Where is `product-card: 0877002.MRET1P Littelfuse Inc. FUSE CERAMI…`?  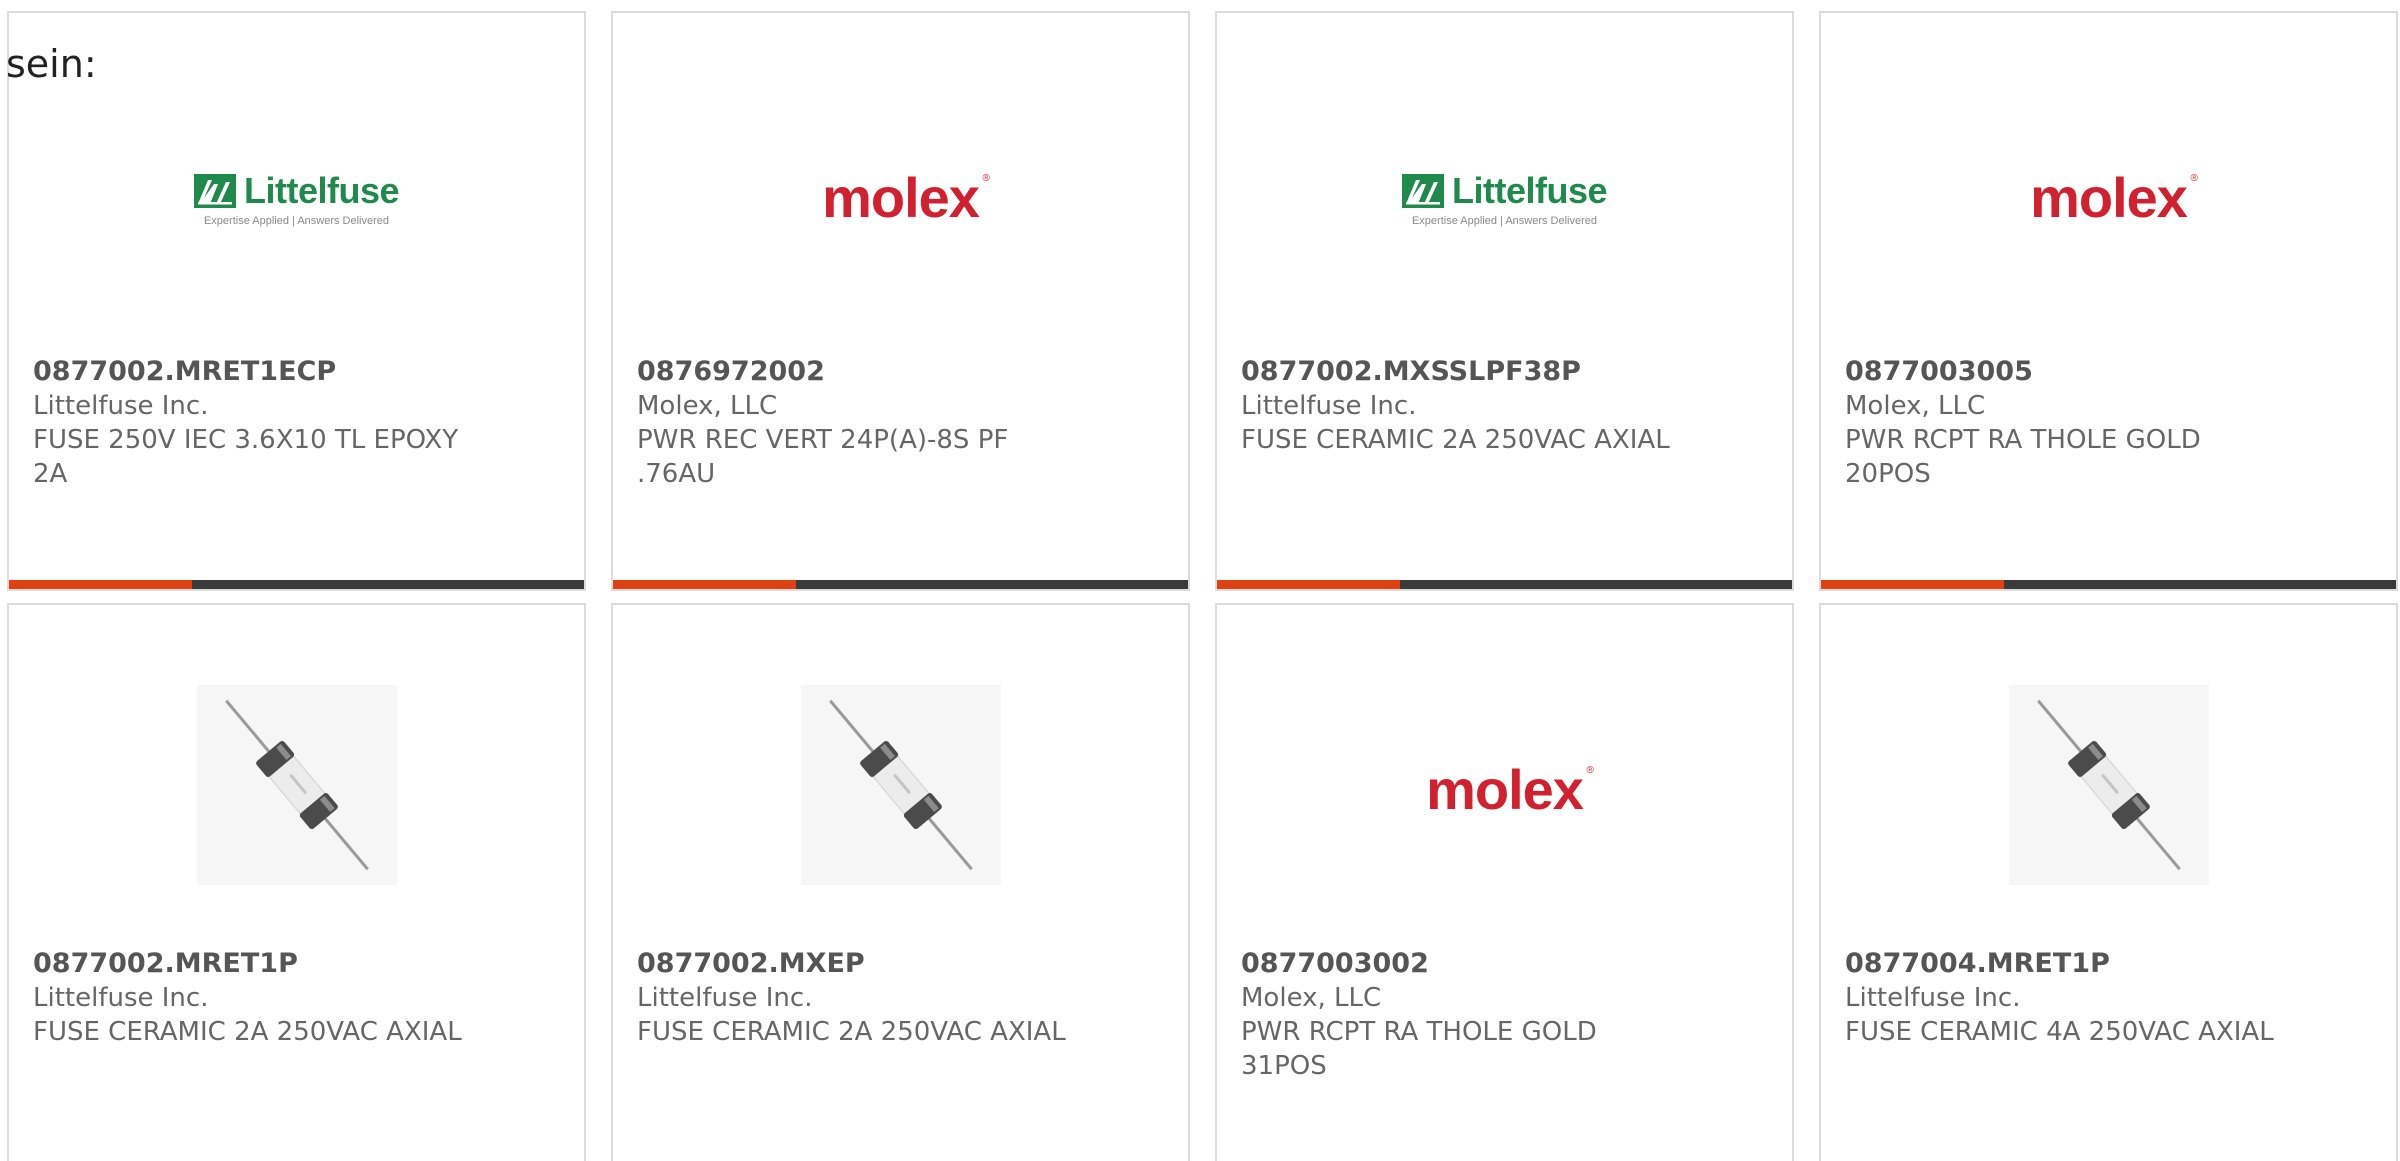 product-card: 0877002.MRET1P Littelfuse Inc. FUSE CERAMI… is located at coordinates (296, 882).